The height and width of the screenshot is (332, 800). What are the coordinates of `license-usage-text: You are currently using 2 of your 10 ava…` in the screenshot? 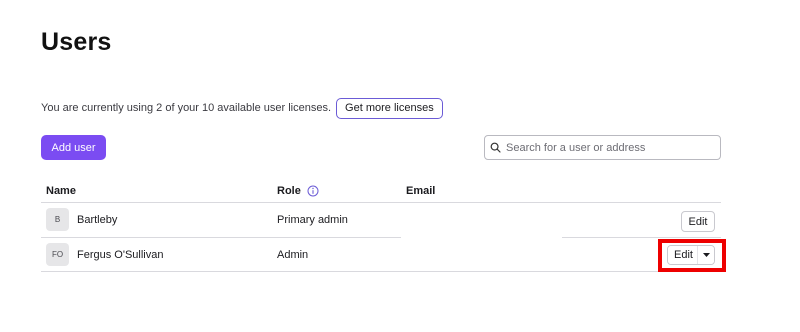 It's located at (186, 108).